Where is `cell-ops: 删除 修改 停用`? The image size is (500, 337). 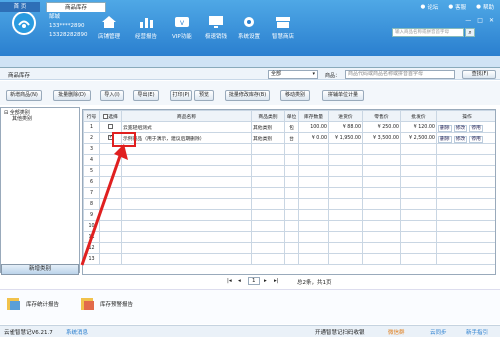
cell-ops: 删除 修改 停用 is located at coordinates (465, 127).